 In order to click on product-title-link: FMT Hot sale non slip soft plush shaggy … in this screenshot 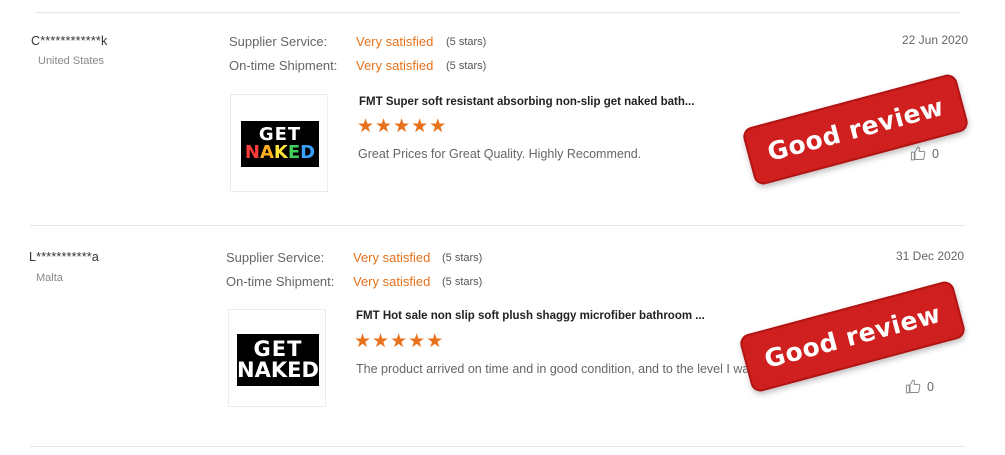, I will do `click(530, 316)`.